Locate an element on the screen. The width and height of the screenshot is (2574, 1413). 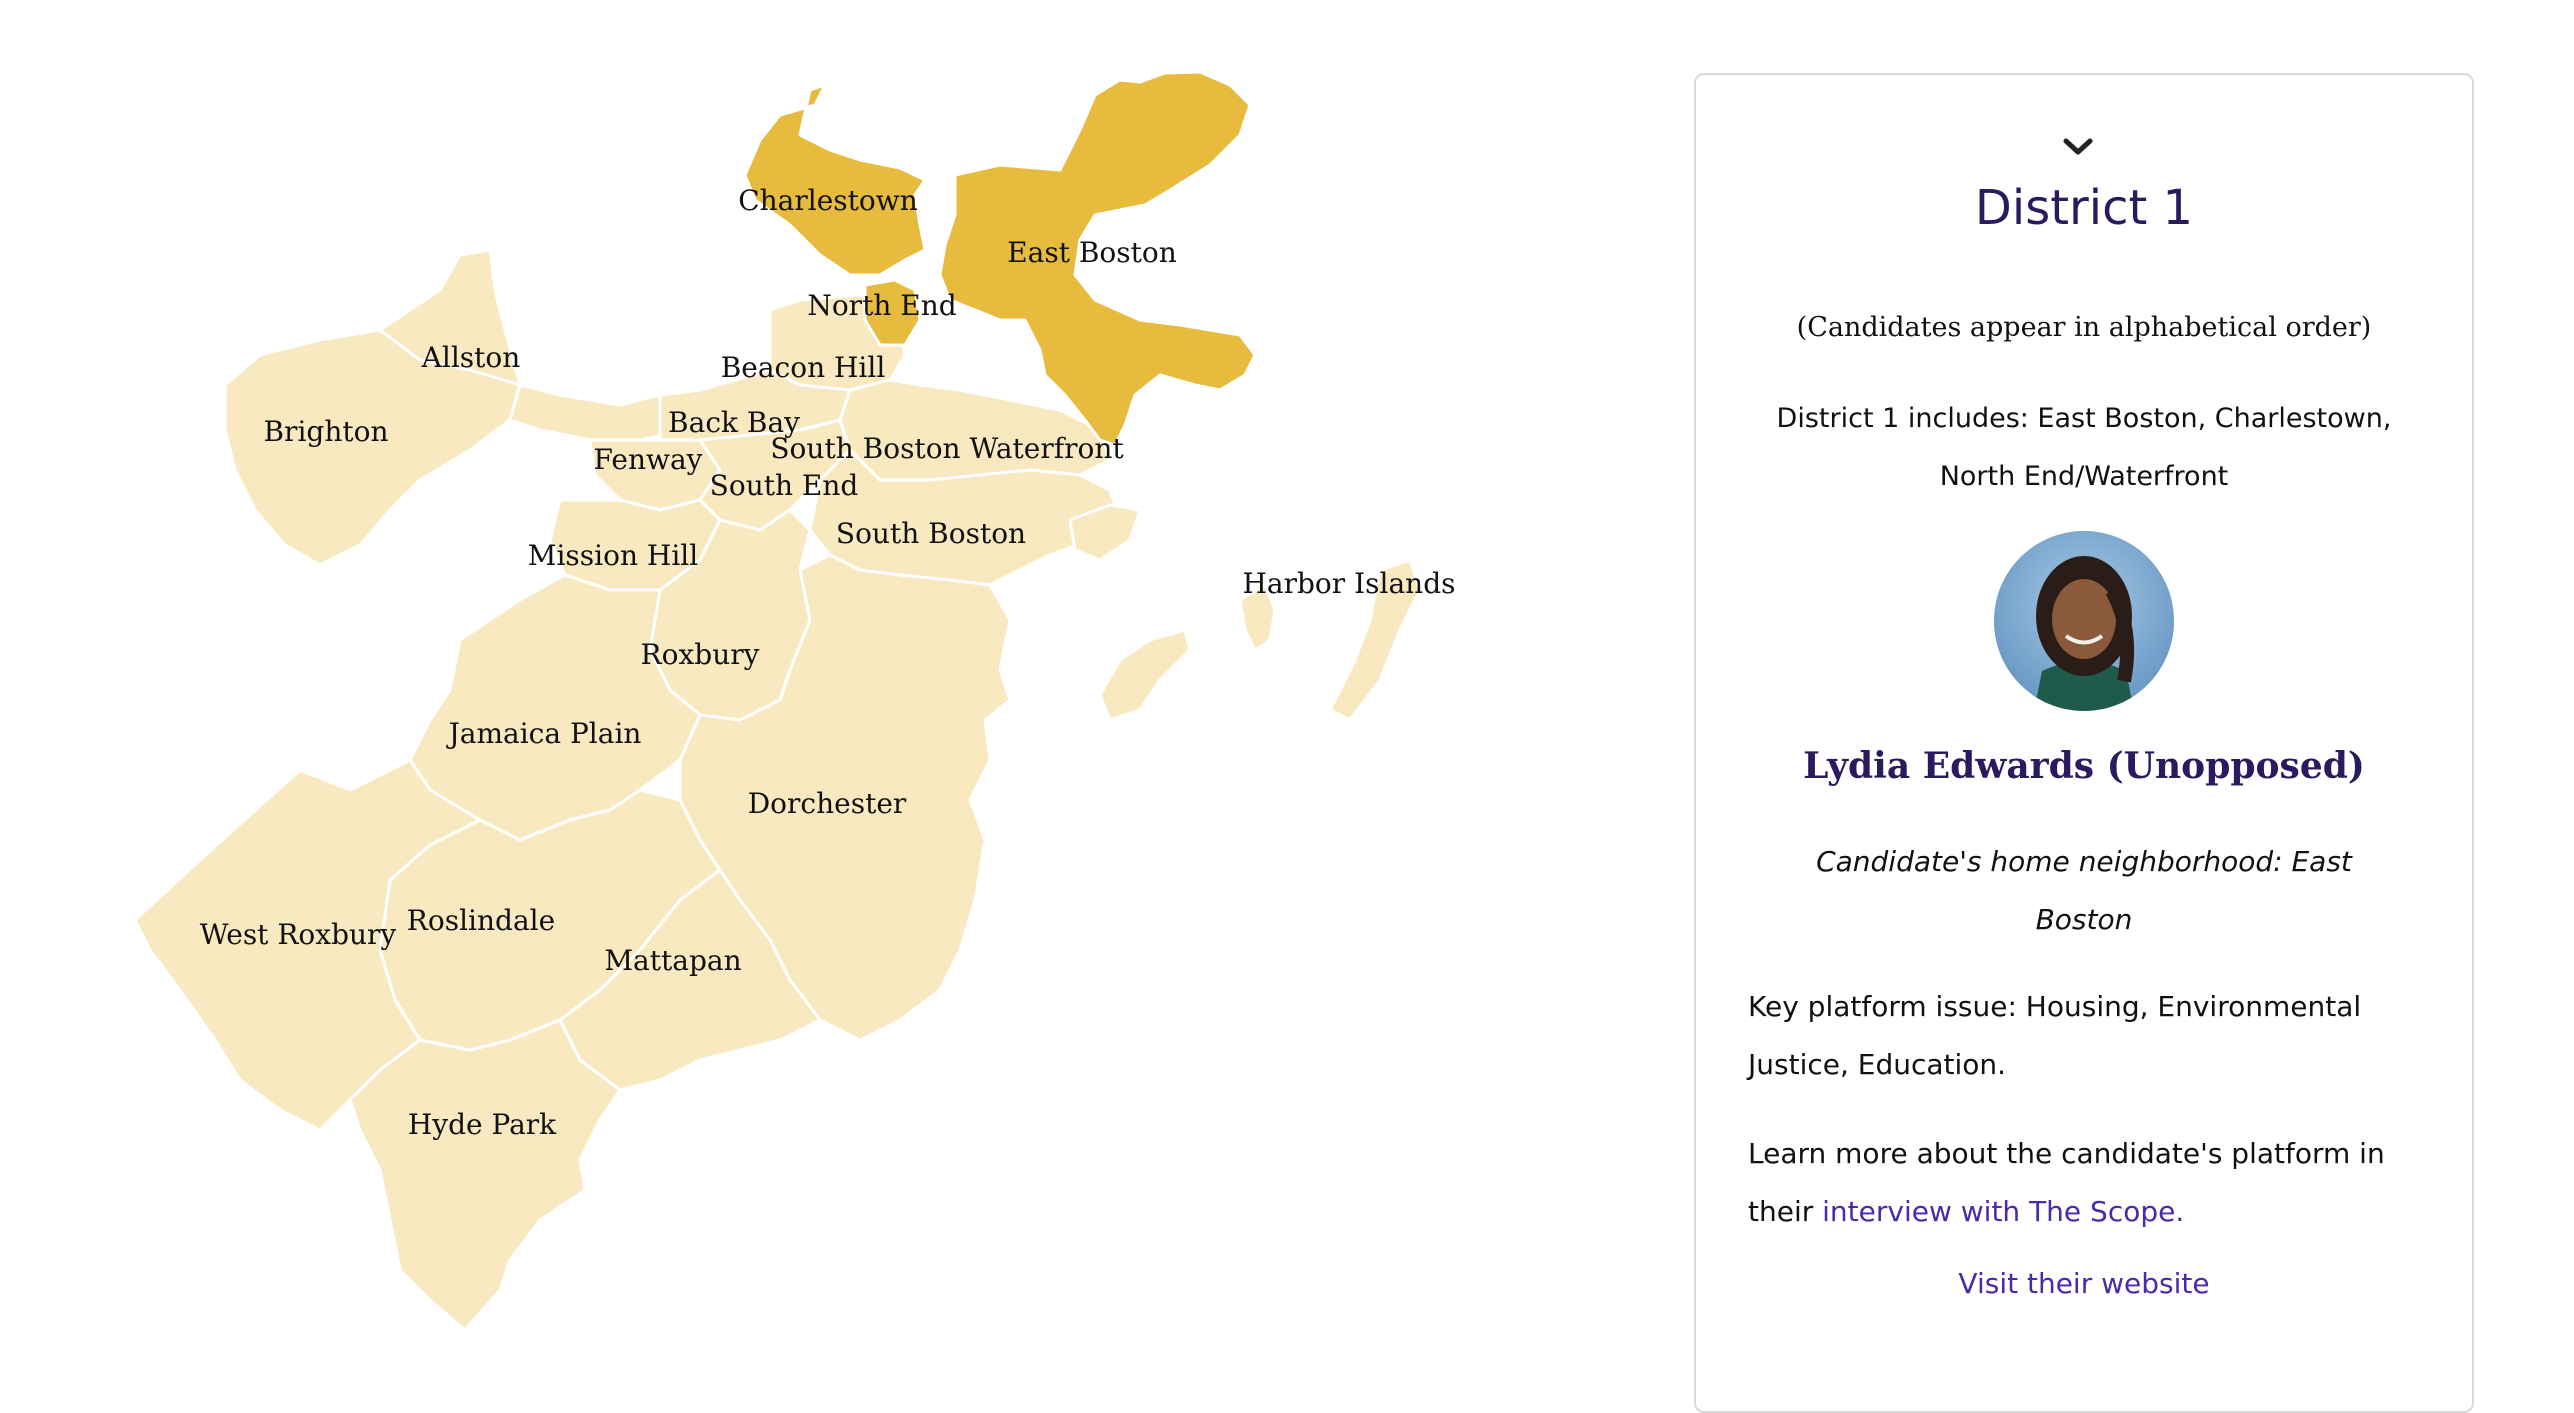
label-east-boston: East Boston is located at coordinates (1092, 252).